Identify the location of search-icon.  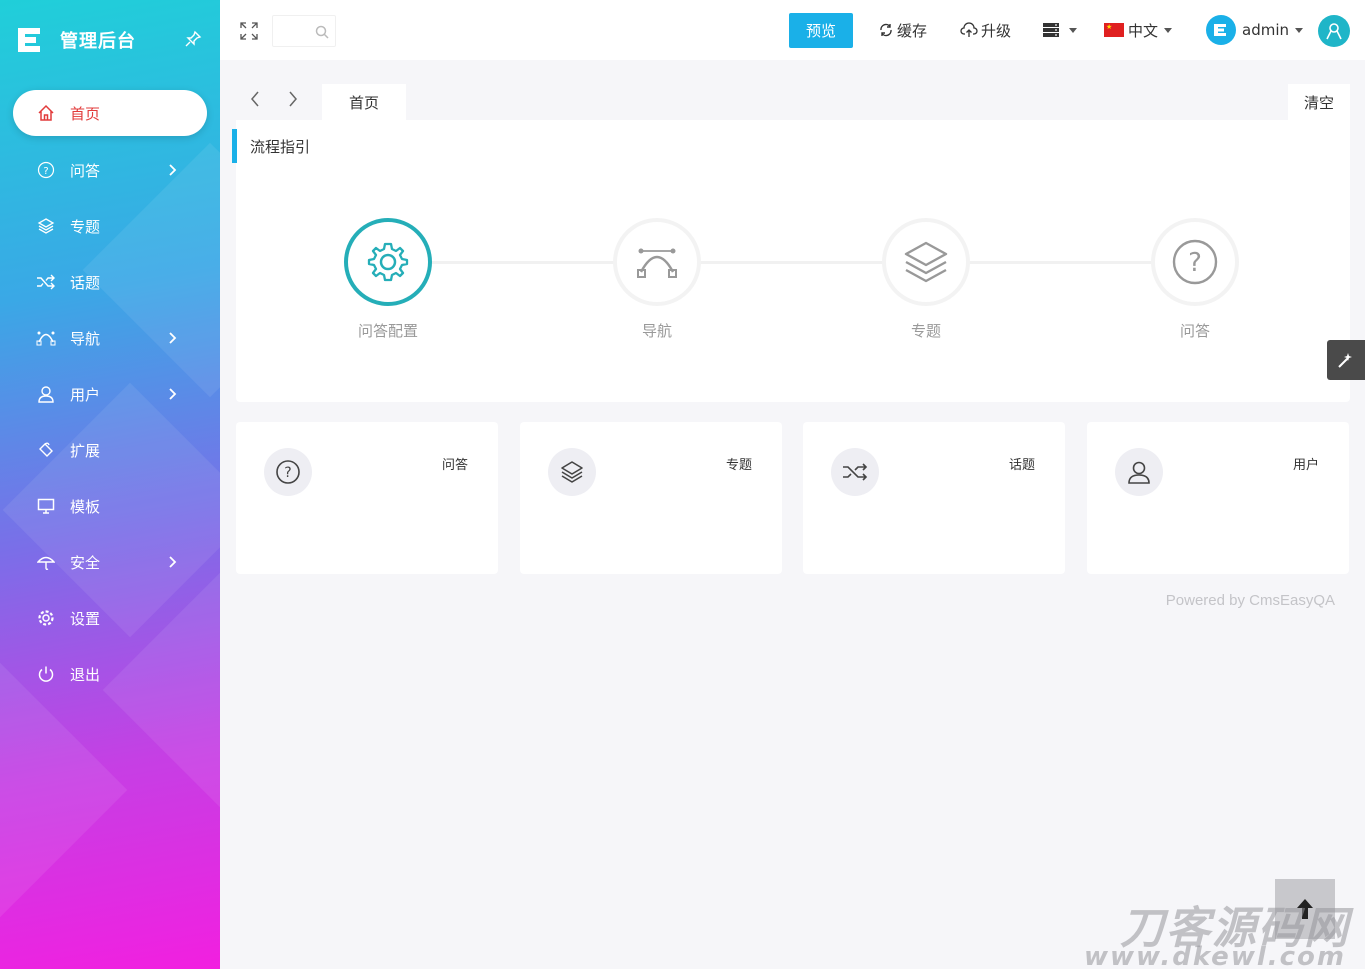
(322, 32).